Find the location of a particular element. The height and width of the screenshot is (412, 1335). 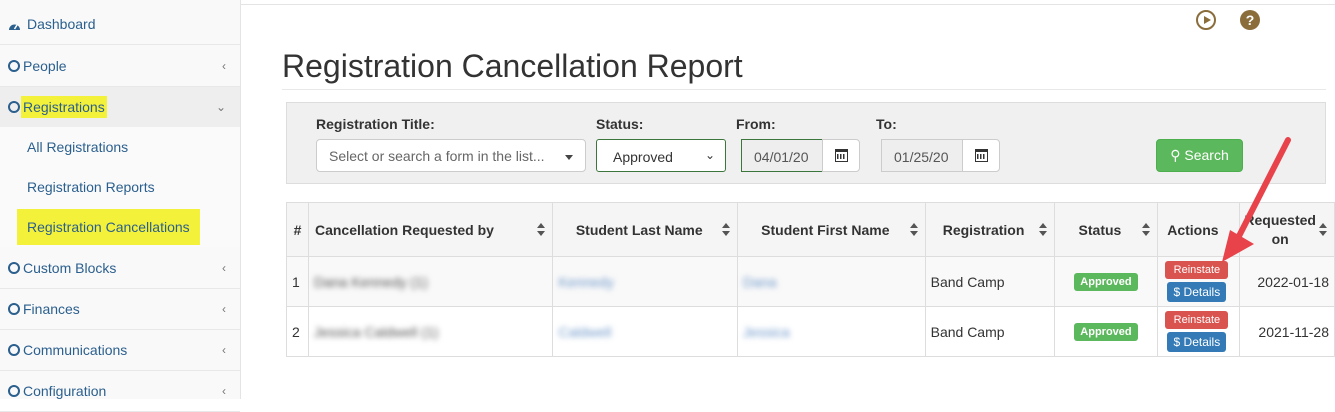

col-header-first-name: Student First Name is located at coordinates (831, 229).